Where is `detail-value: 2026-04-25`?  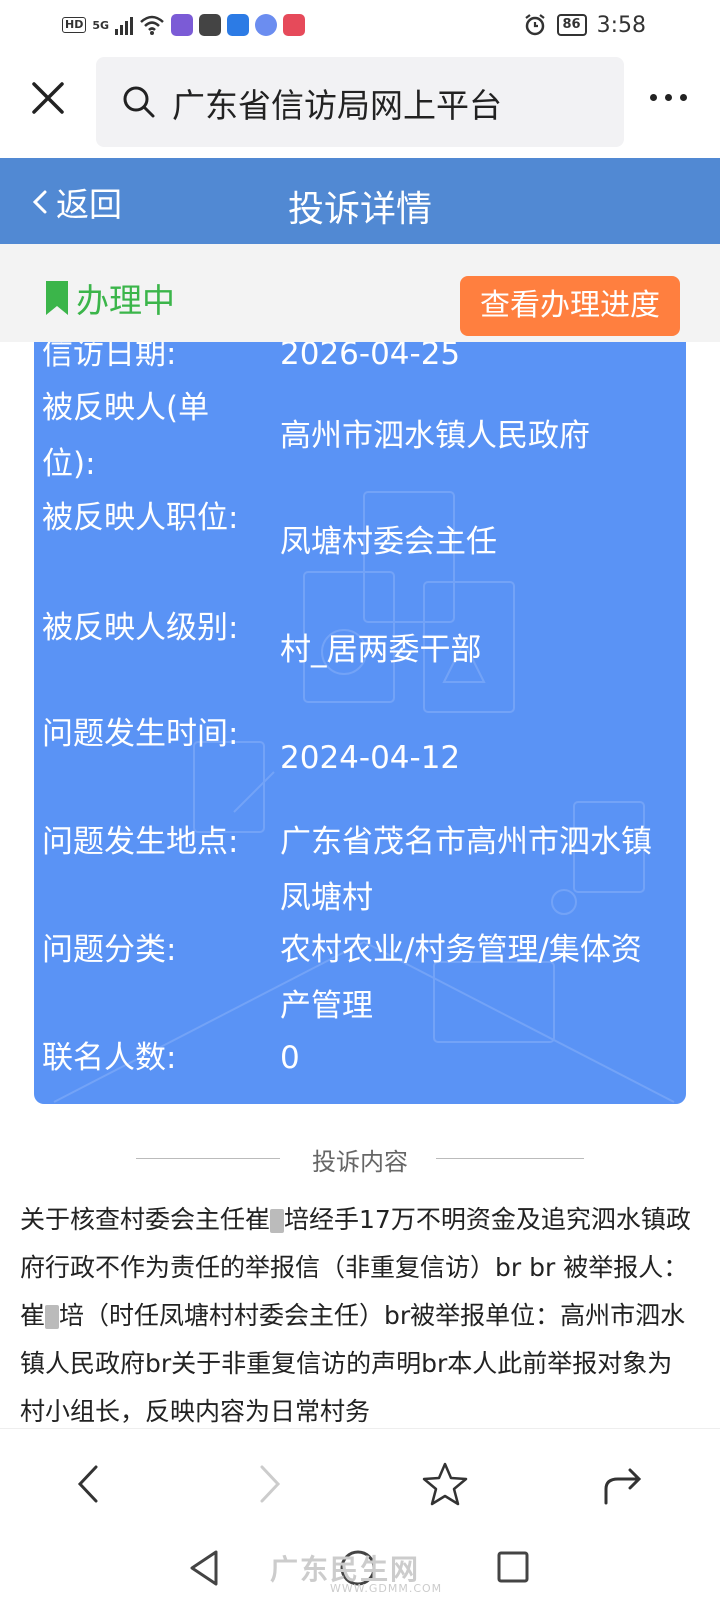
detail-value: 2026-04-25 is located at coordinates (370, 357).